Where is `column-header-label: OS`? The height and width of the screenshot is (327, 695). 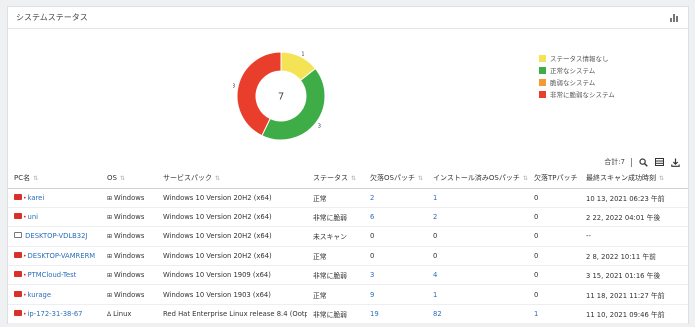
column-header-label: OS is located at coordinates (112, 178).